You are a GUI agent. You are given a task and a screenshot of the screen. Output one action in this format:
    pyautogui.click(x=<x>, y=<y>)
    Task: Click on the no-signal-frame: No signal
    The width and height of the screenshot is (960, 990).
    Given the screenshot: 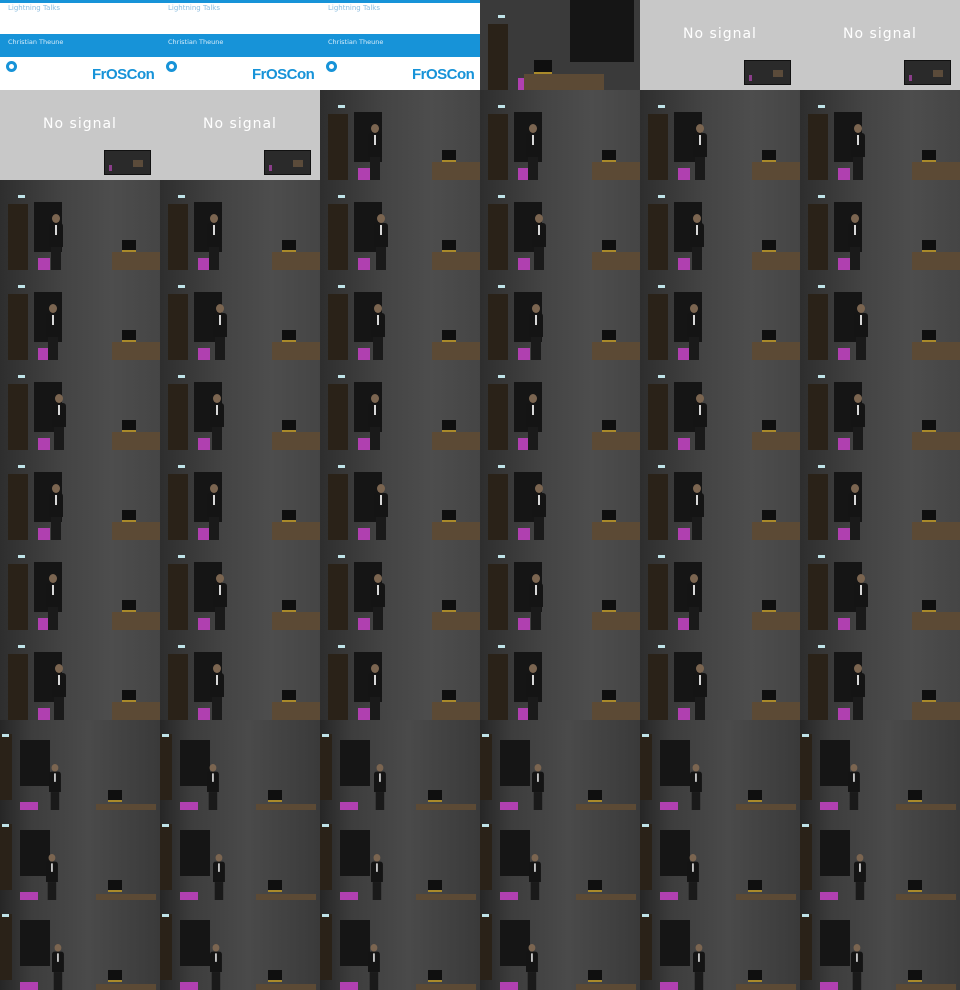 What is the action you would take?
    pyautogui.click(x=240, y=135)
    